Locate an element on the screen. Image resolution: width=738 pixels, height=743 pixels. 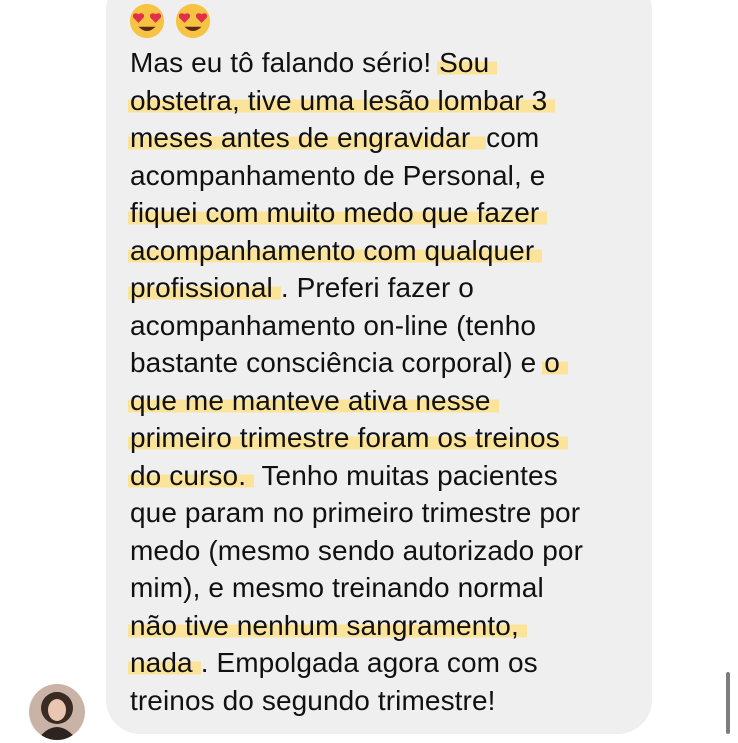
message-text-segment: que param no primeiro trimestre por is located at coordinates (355, 512).